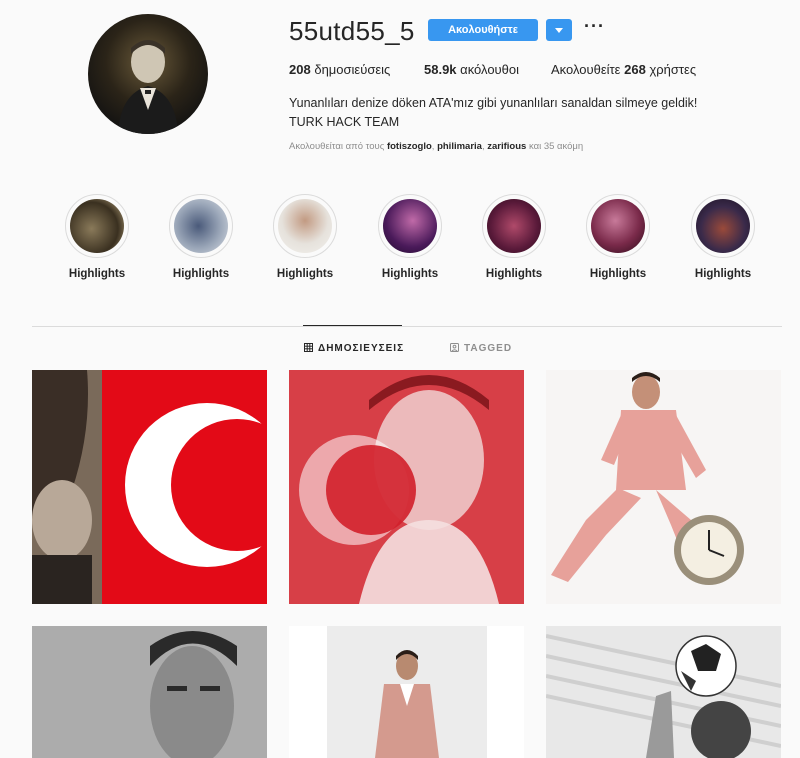 The width and height of the screenshot is (800, 758). I want to click on tab-tagged: TAGGED, so click(481, 348).